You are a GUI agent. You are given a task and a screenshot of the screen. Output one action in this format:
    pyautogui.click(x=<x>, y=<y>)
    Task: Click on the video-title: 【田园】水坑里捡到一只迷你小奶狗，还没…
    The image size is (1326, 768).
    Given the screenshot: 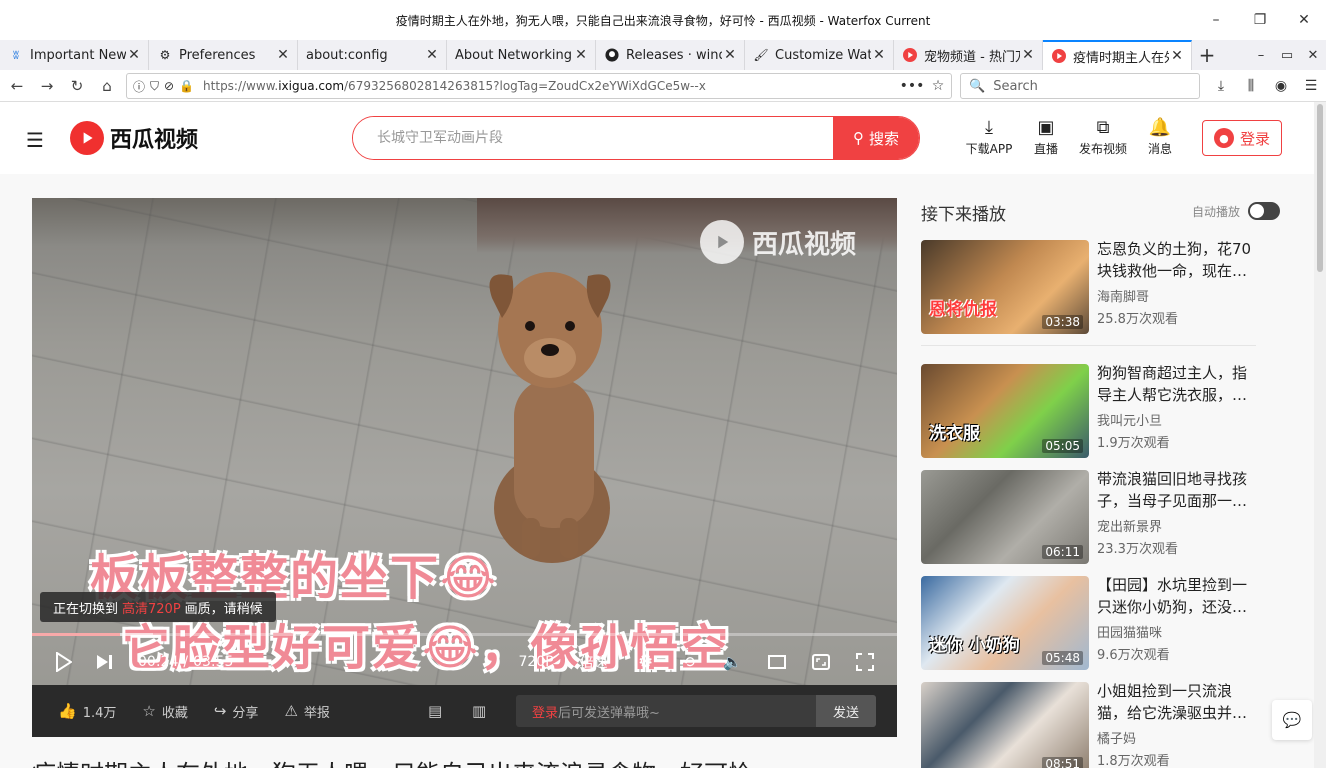 What is the action you would take?
    pyautogui.click(x=1177, y=596)
    